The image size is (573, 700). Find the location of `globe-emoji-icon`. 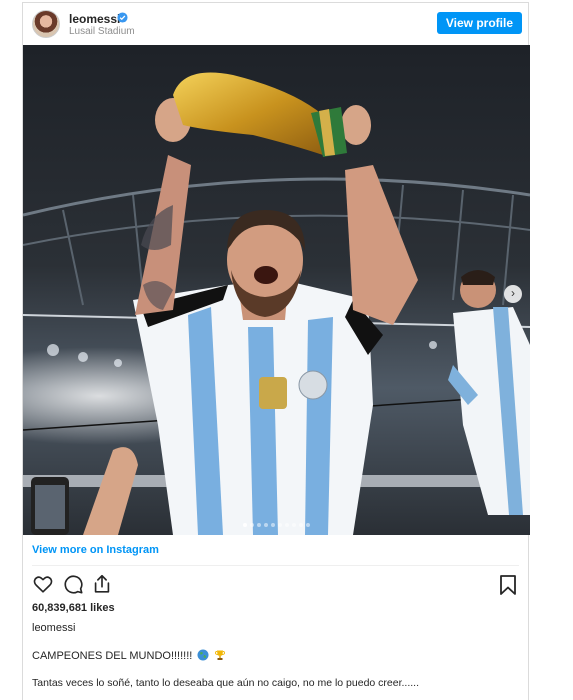

globe-emoji-icon is located at coordinates (203, 655).